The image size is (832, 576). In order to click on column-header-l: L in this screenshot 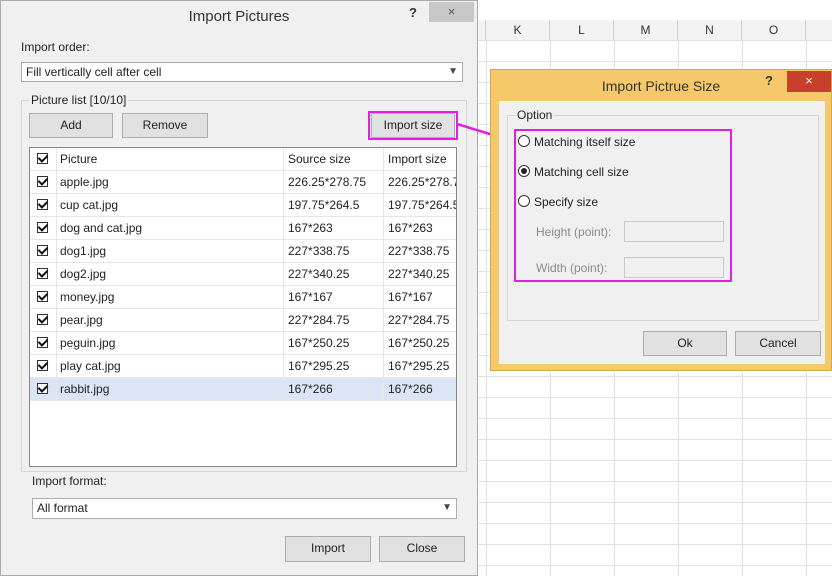, I will do `click(582, 30)`.